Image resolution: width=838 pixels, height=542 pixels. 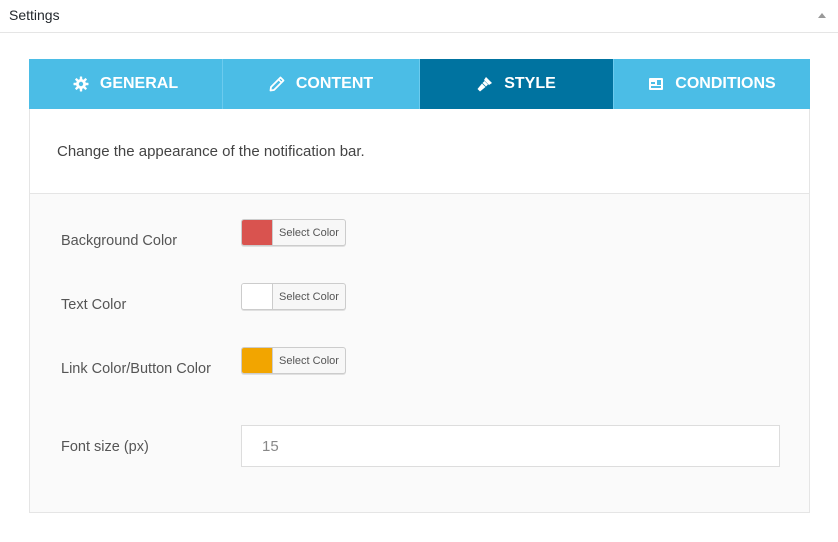 I want to click on settings-tabs: GENERAL CONTENT STYLE CONDITIONS, so click(x=419, y=84).